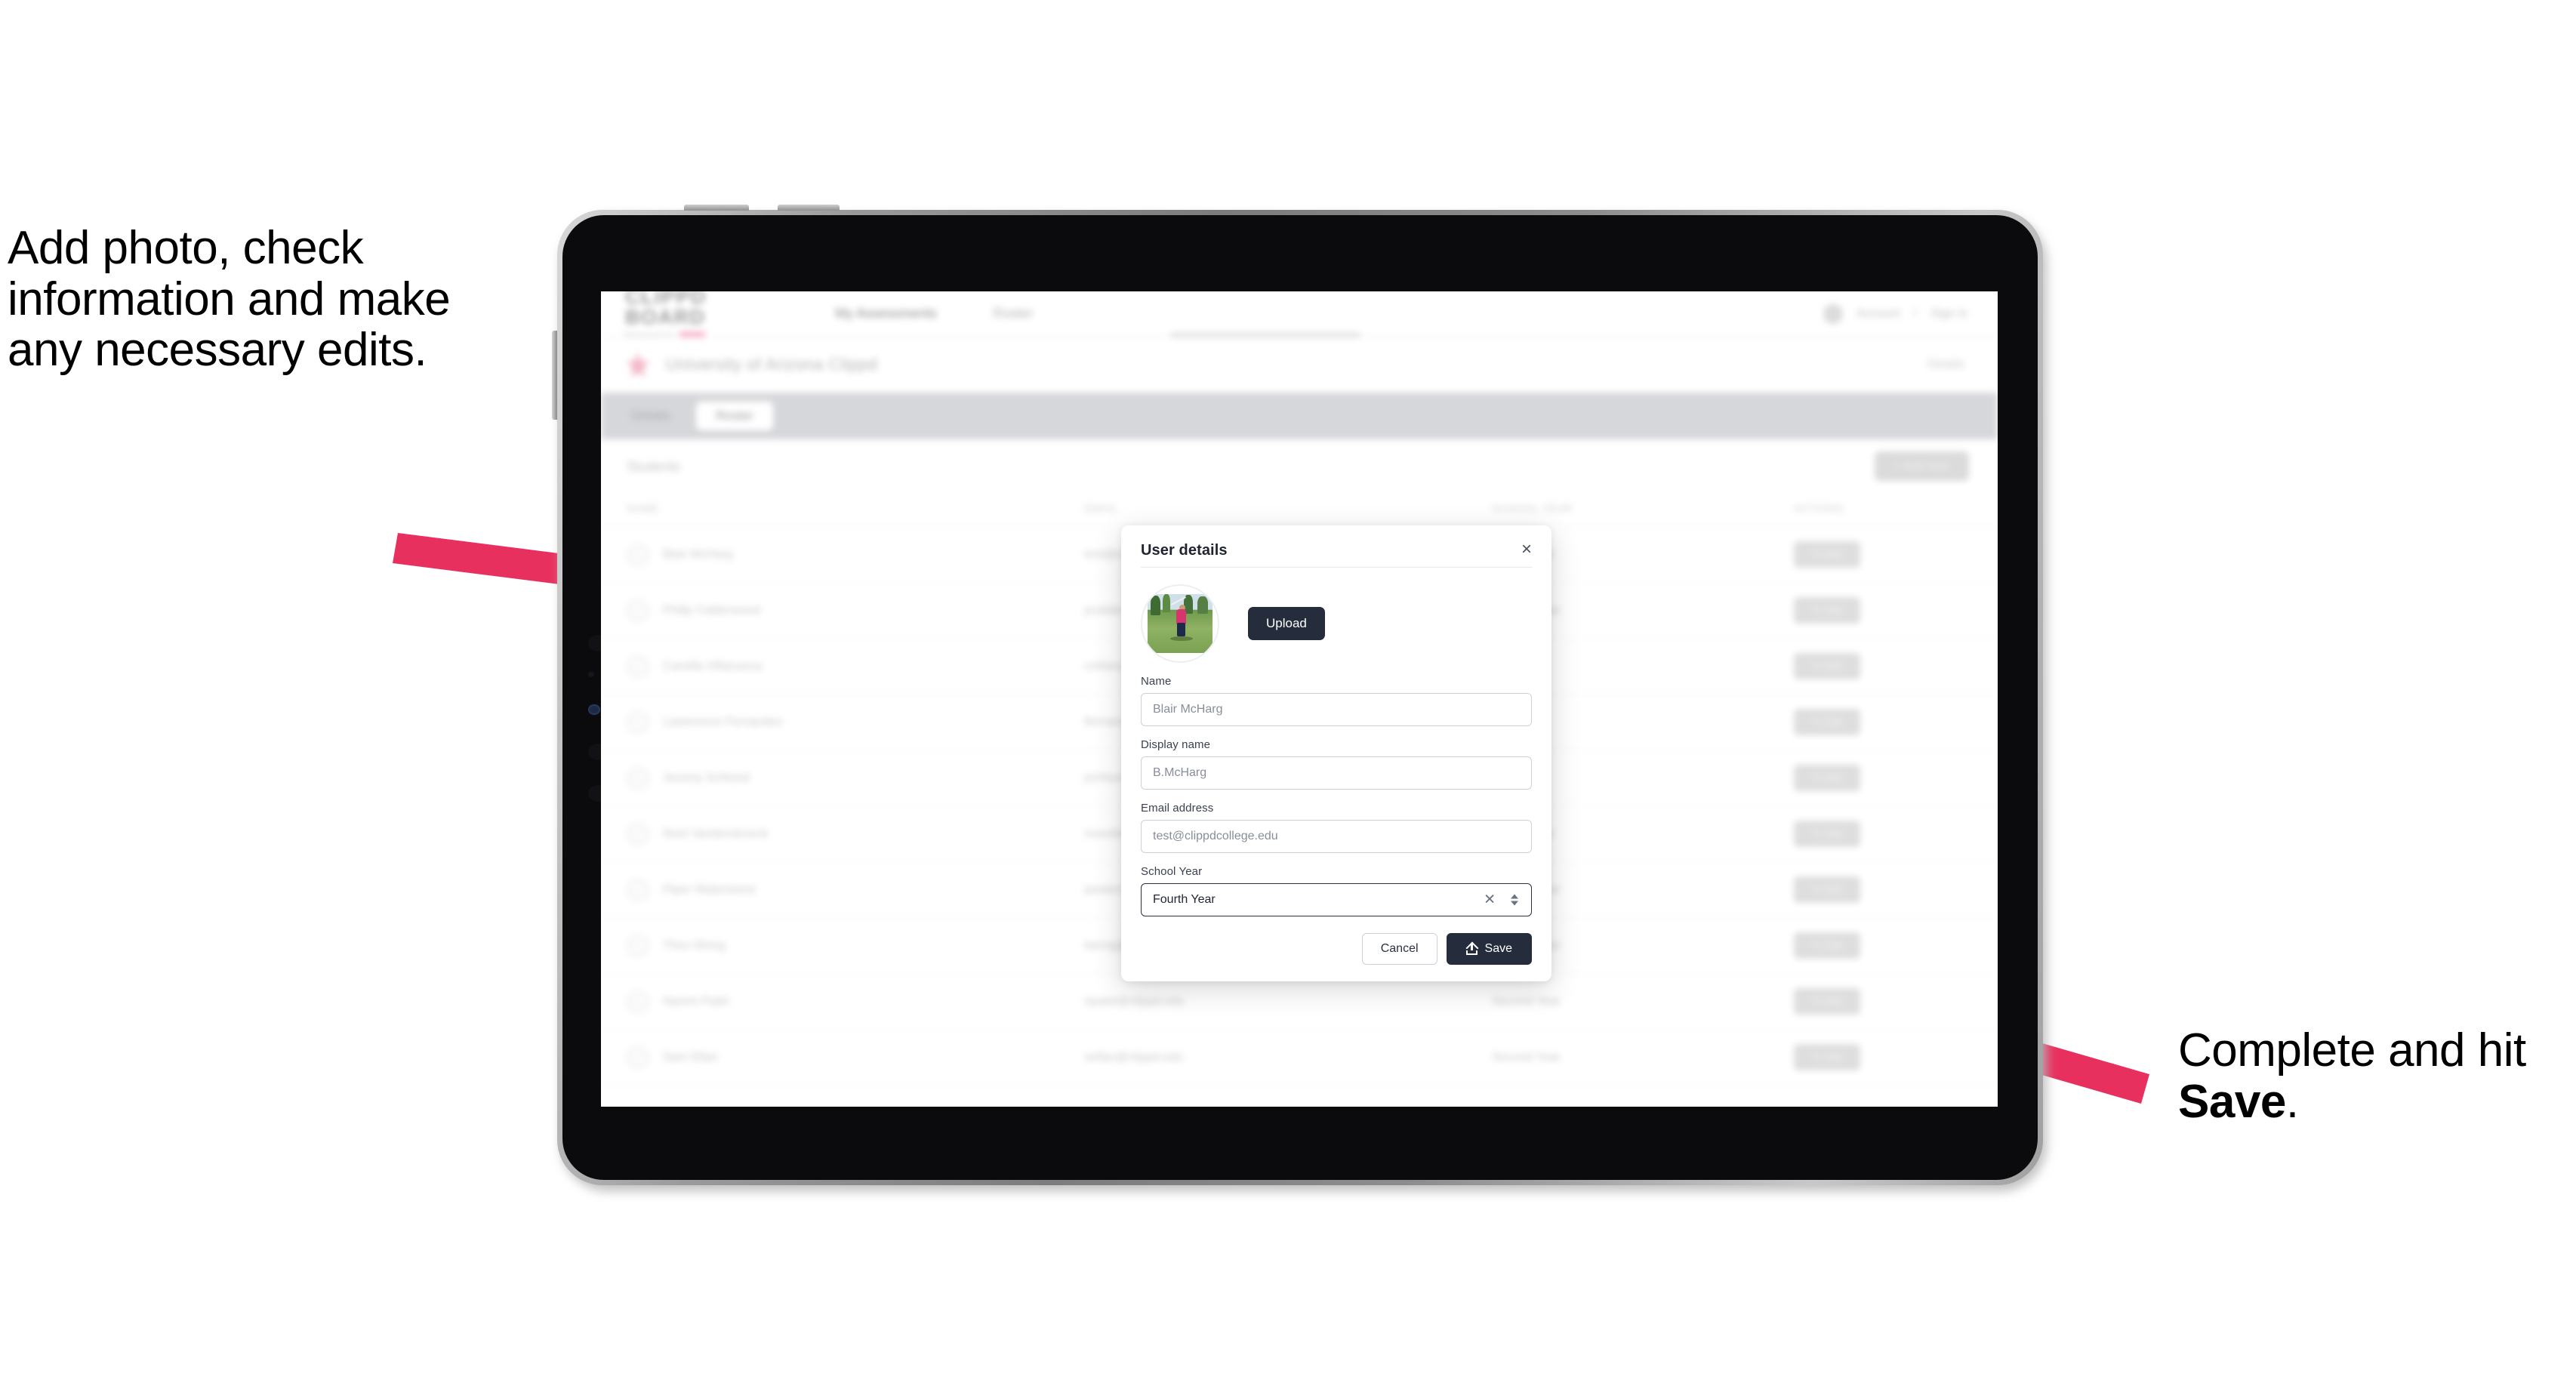 The image size is (2576, 1386). What do you see at coordinates (638, 364) in the screenshot?
I see `org-logo-icon` at bounding box center [638, 364].